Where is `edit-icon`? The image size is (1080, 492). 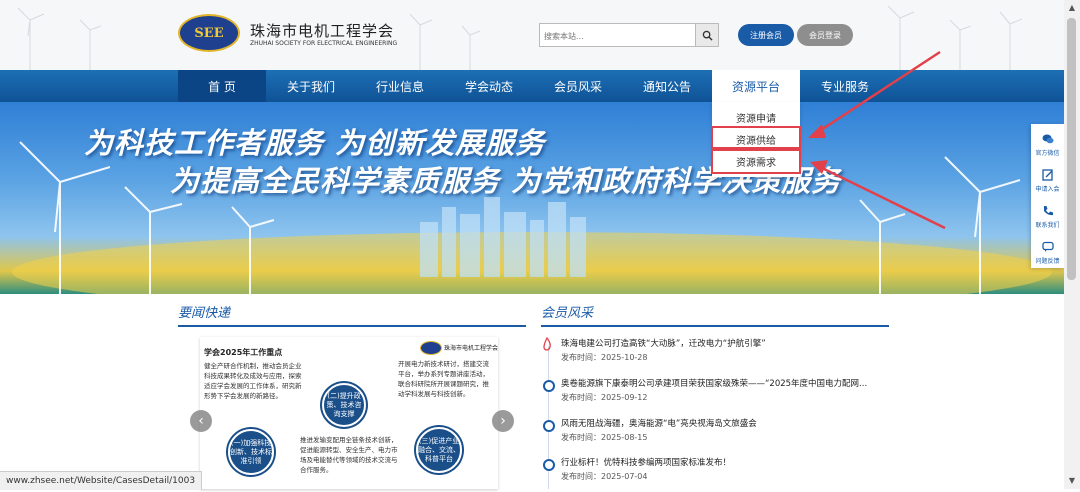 edit-icon is located at coordinates (1048, 173).